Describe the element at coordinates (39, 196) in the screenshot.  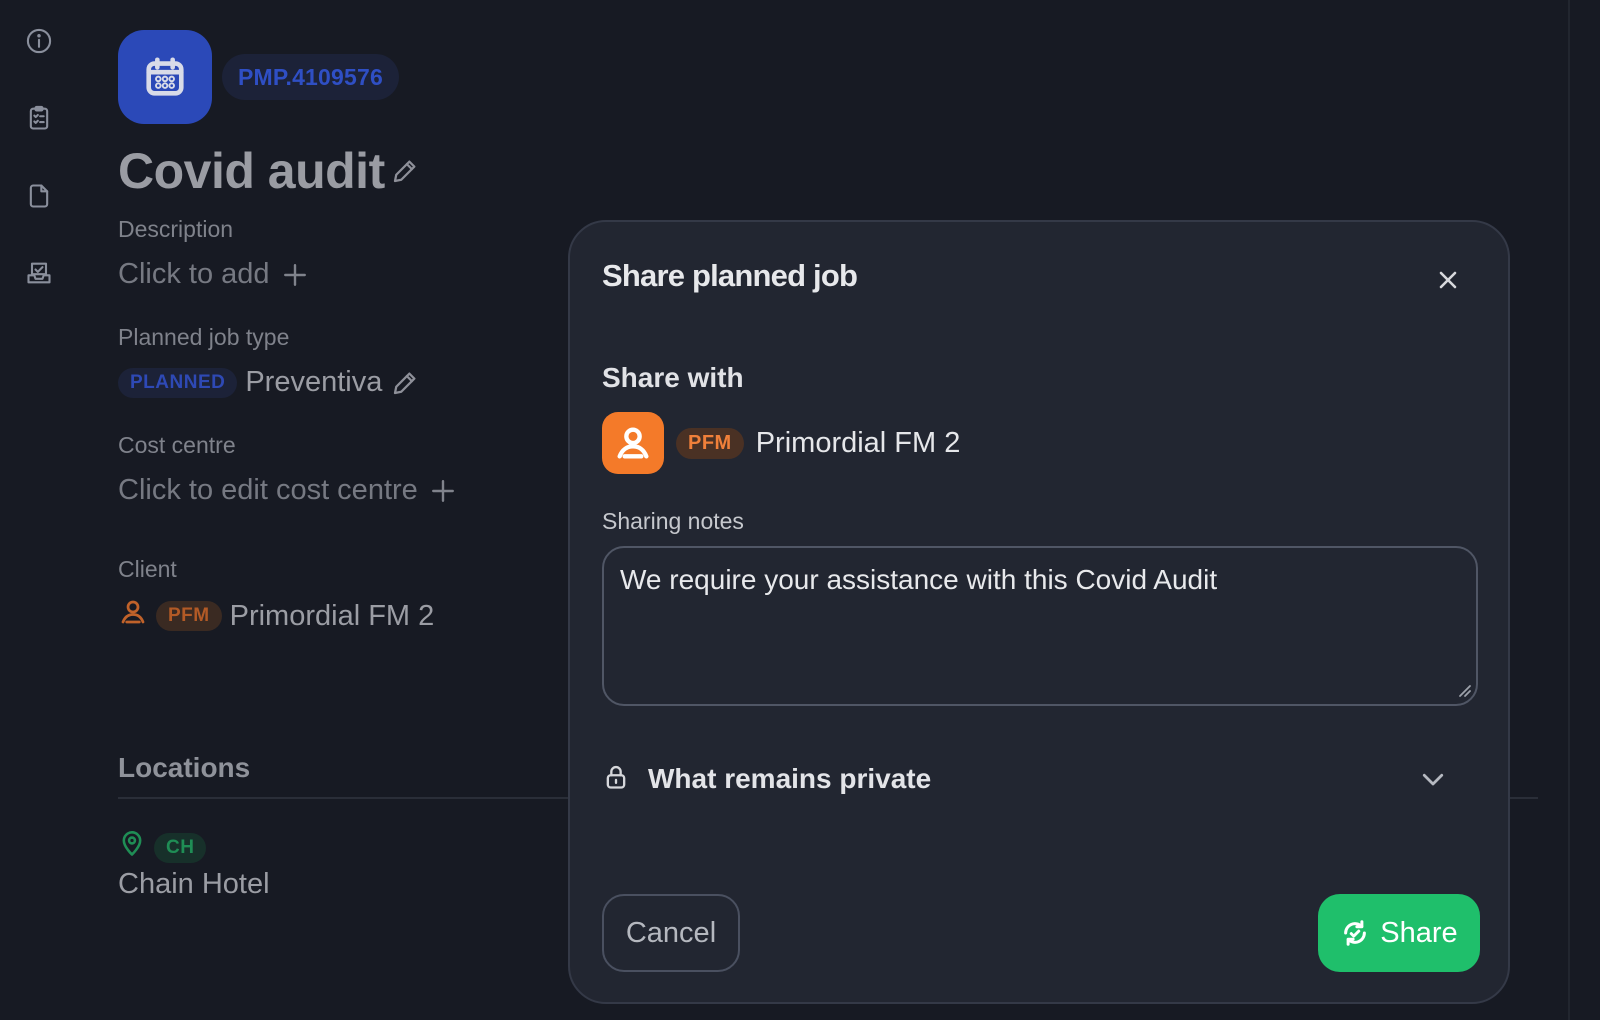
I see `document-icon` at that location.